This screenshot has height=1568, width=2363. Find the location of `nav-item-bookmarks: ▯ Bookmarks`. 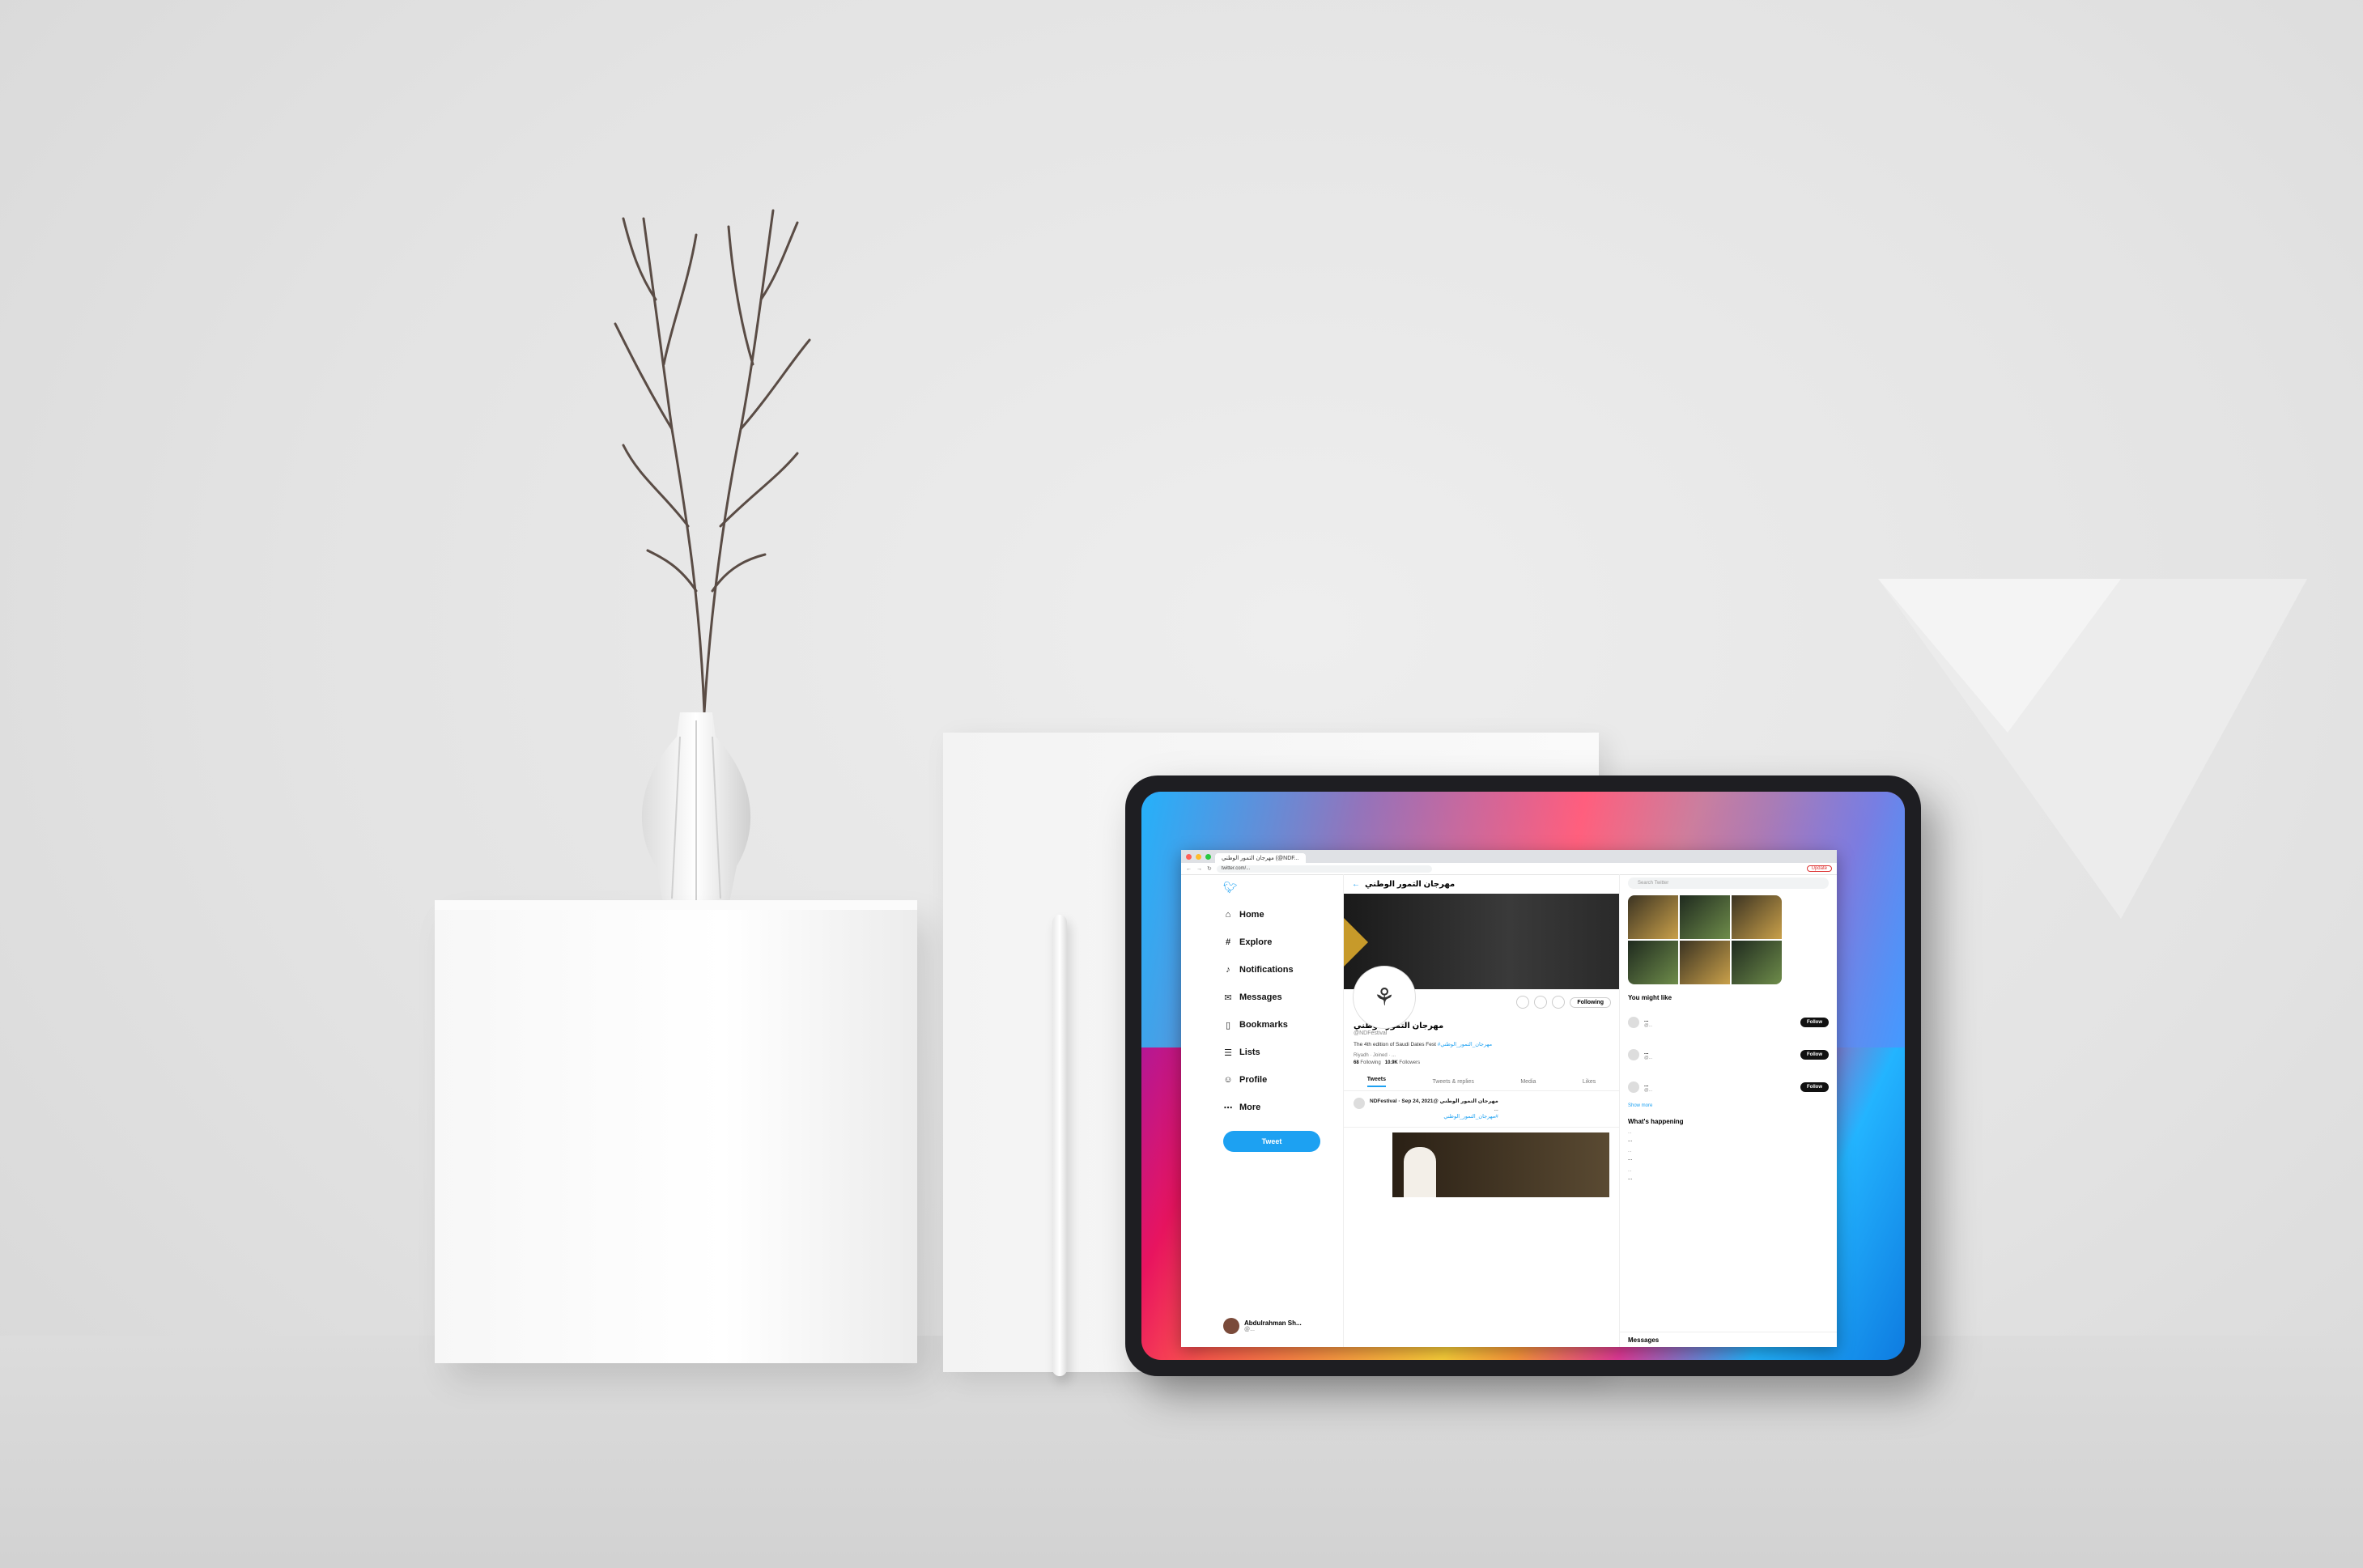

nav-item-bookmarks: ▯ Bookmarks is located at coordinates (1280, 1025).